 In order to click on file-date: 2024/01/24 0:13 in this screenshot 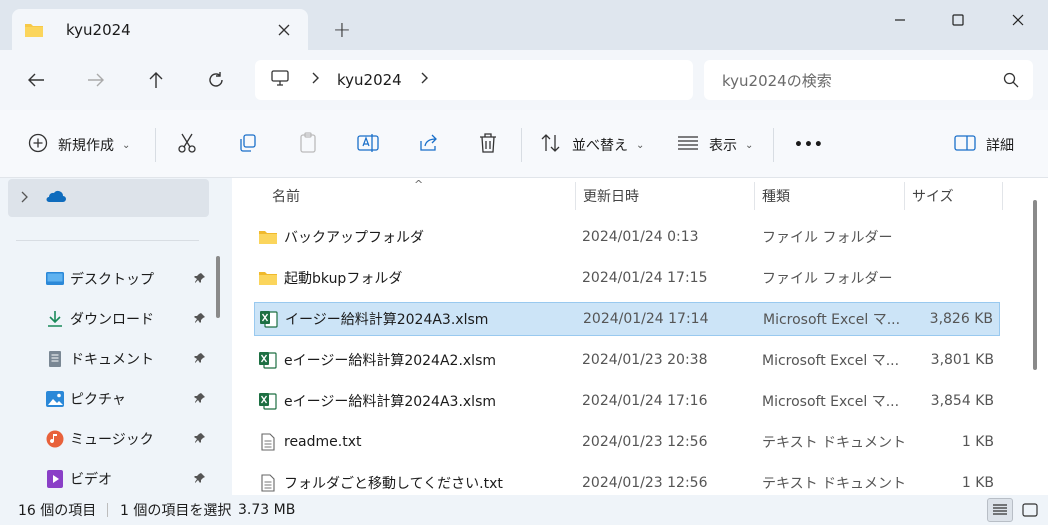, I will do `click(640, 237)`.